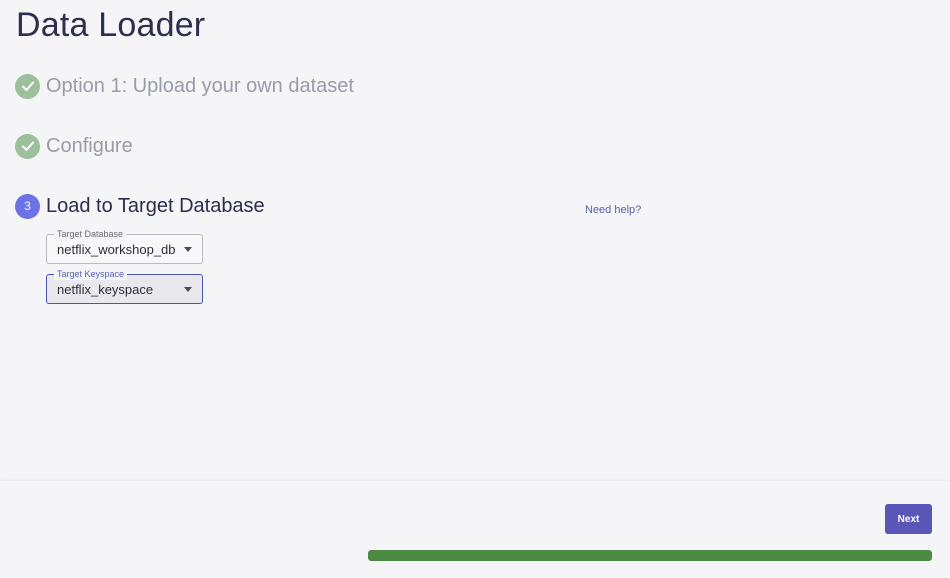  What do you see at coordinates (91, 274) in the screenshot?
I see `target-keyspace-label: Target Keyspace` at bounding box center [91, 274].